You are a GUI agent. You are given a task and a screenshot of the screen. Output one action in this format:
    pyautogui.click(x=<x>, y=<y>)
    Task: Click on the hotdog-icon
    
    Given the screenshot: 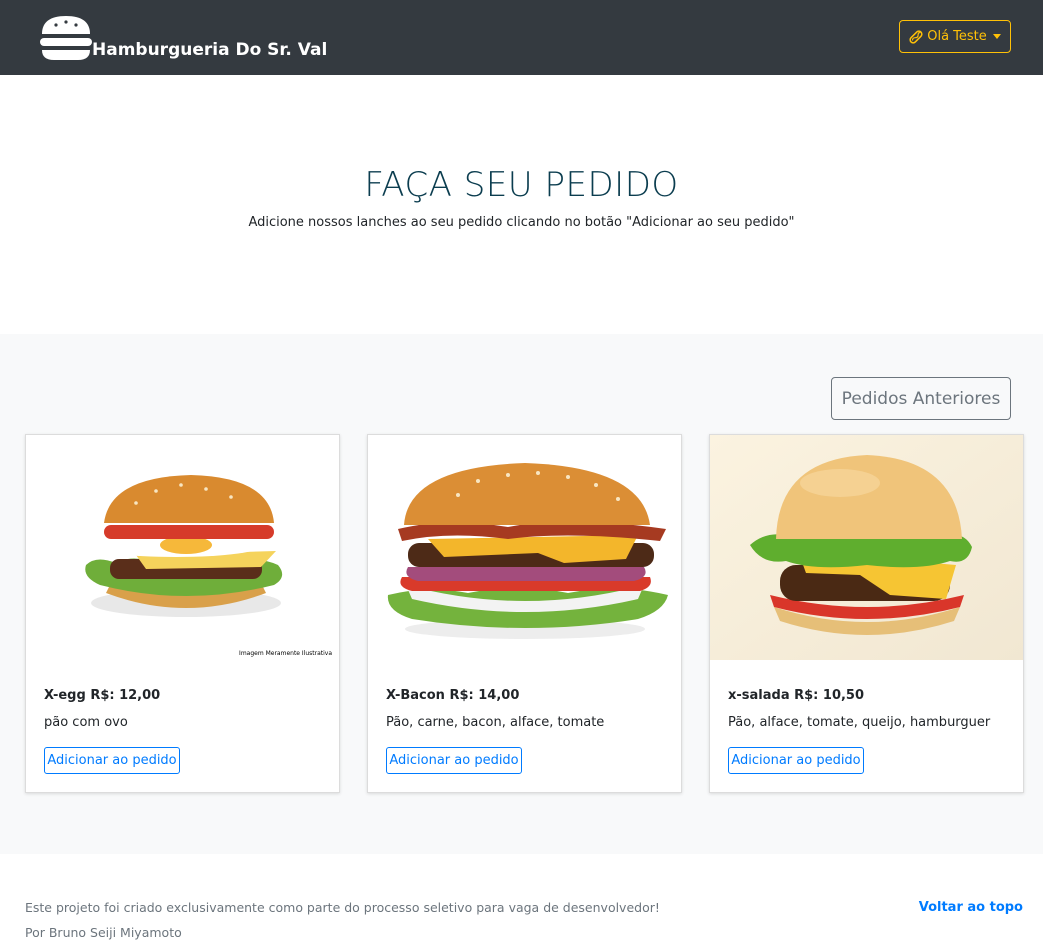 What is the action you would take?
    pyautogui.click(x=916, y=36)
    